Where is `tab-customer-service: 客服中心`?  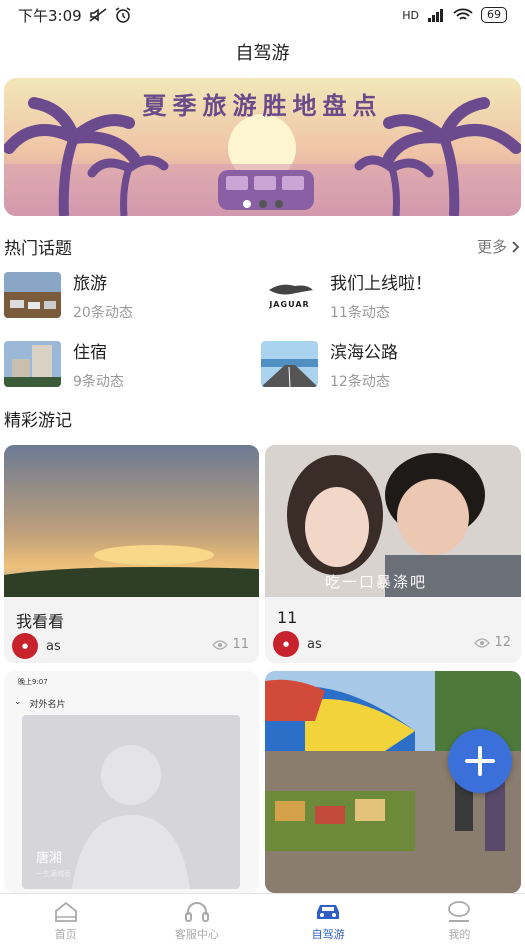
tab-customer-service: 客服中心 is located at coordinates (196, 921).